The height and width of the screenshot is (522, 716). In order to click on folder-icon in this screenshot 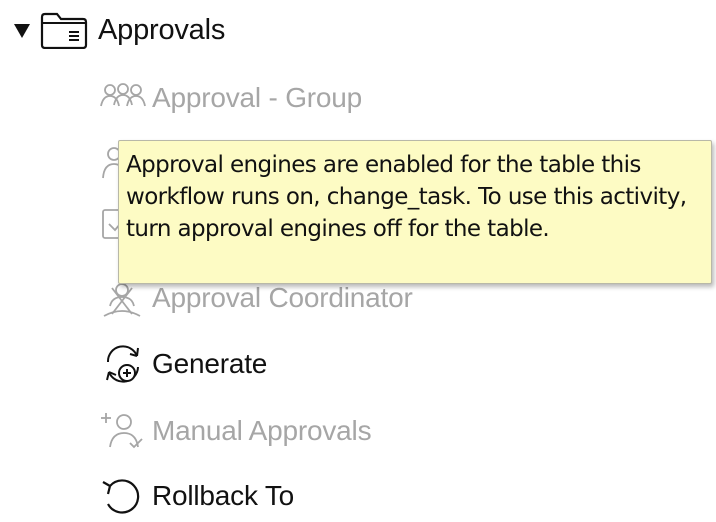, I will do `click(64, 30)`.